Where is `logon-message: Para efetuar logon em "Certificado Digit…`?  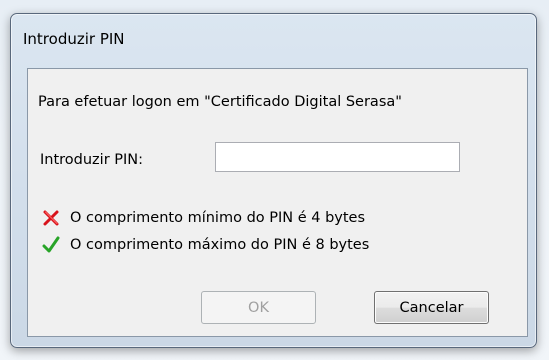
logon-message: Para efetuar logon em "Certificado Digit… is located at coordinates (220, 102).